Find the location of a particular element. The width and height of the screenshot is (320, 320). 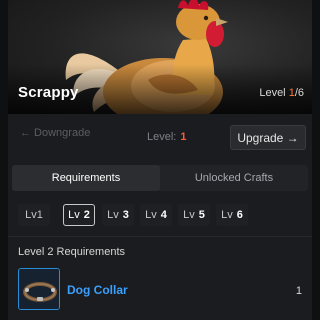

level-chip-6: Lv 6 is located at coordinates (232, 215).